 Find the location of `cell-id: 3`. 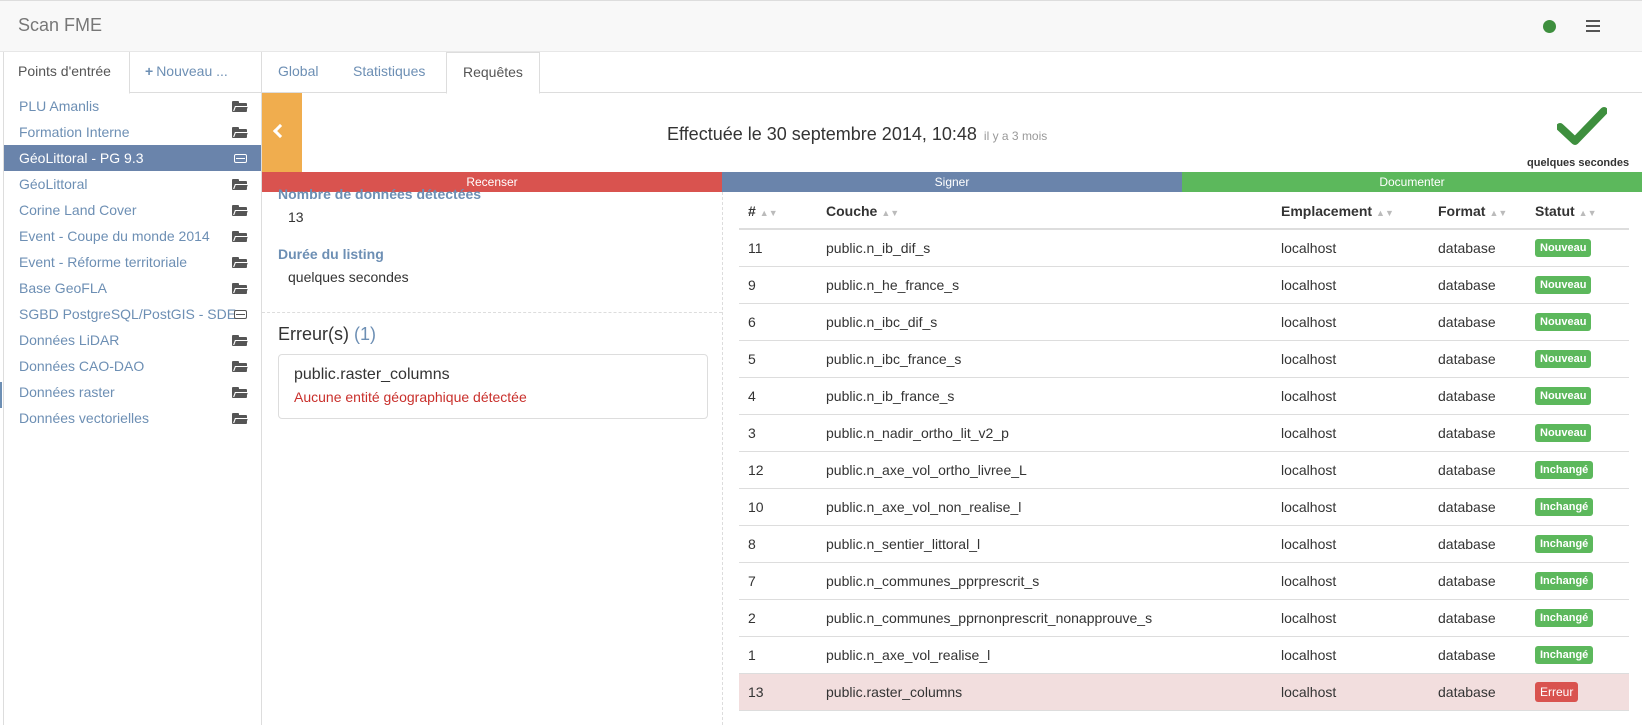

cell-id: 3 is located at coordinates (778, 433).